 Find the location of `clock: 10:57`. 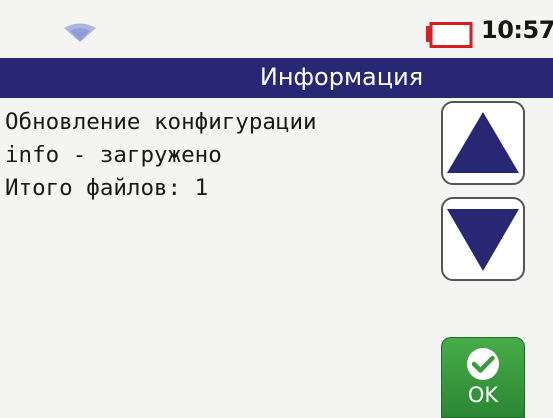

clock: 10:57 is located at coordinates (517, 30).